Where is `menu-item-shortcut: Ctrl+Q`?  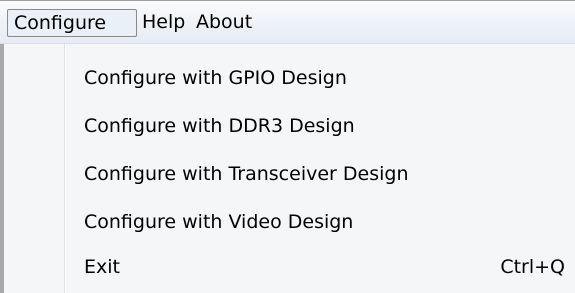 menu-item-shortcut: Ctrl+Q is located at coordinates (532, 267).